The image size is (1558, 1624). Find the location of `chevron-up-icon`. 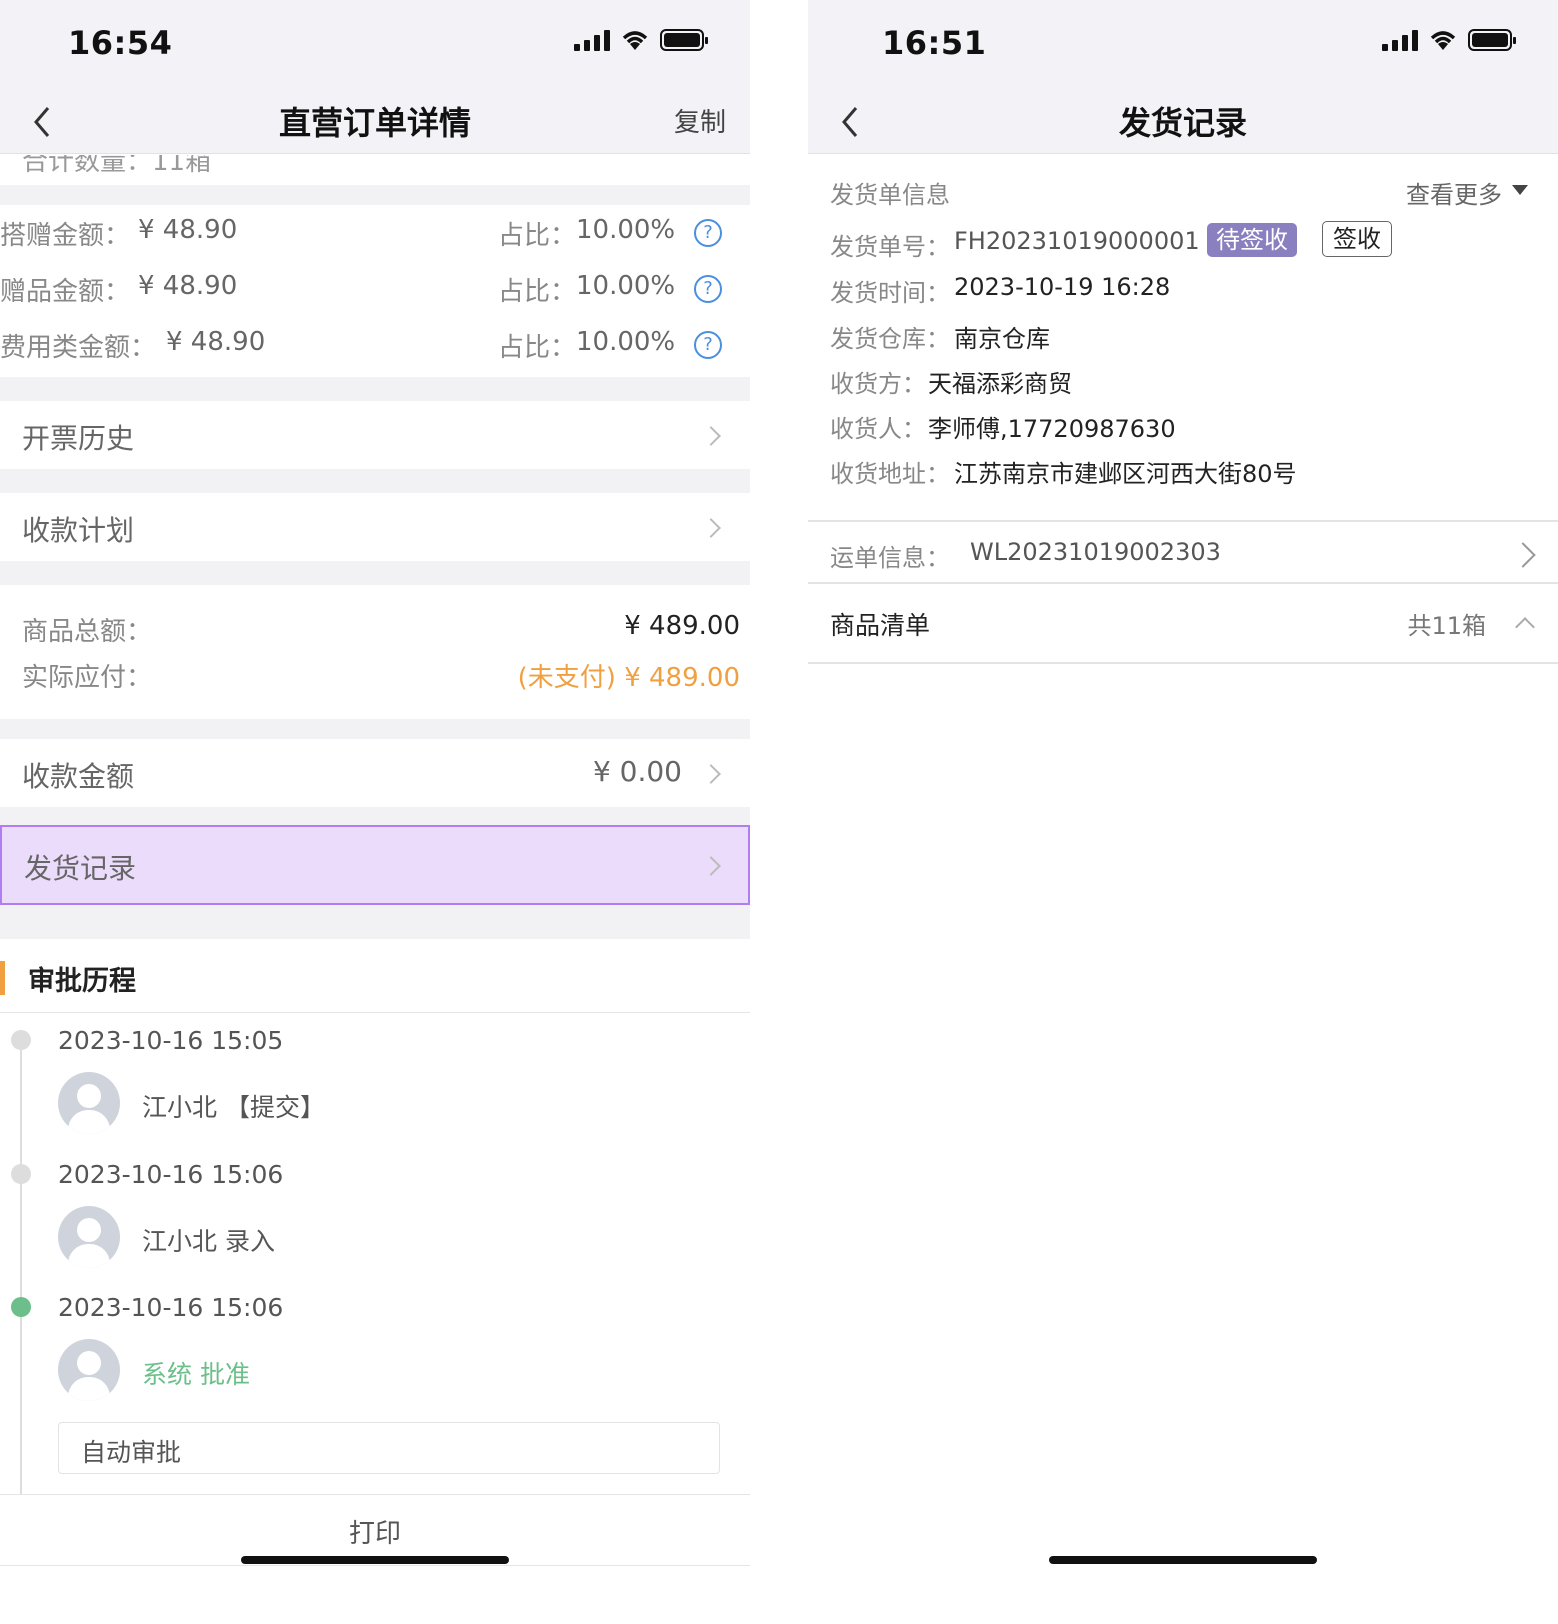

chevron-up-icon is located at coordinates (1525, 627).